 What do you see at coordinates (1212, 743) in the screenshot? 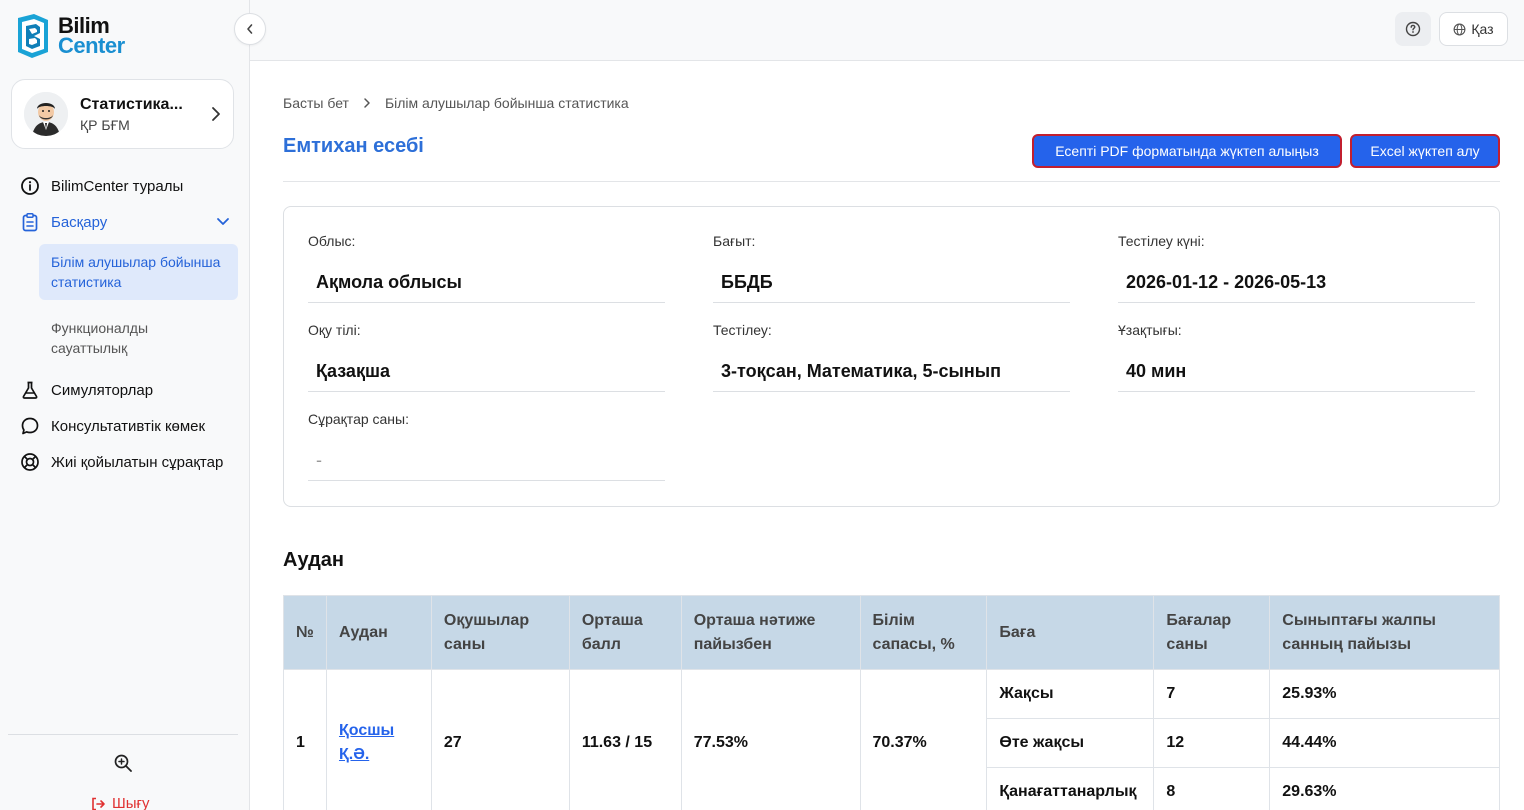
I see `grade-count-cell: 12` at bounding box center [1212, 743].